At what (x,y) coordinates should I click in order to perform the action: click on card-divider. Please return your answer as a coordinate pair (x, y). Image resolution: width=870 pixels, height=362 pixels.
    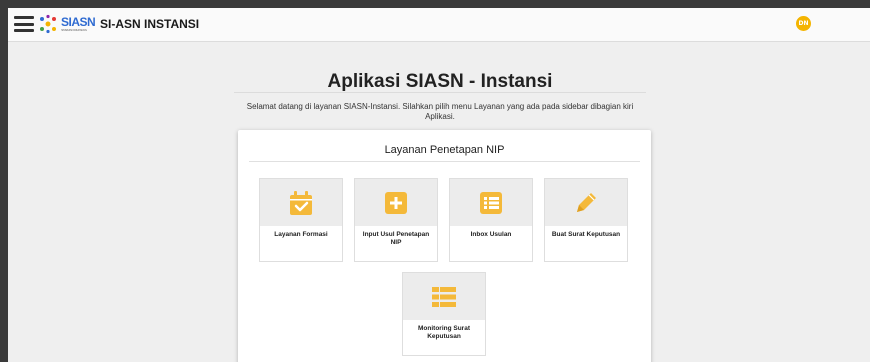
    Looking at the image, I should click on (444, 161).